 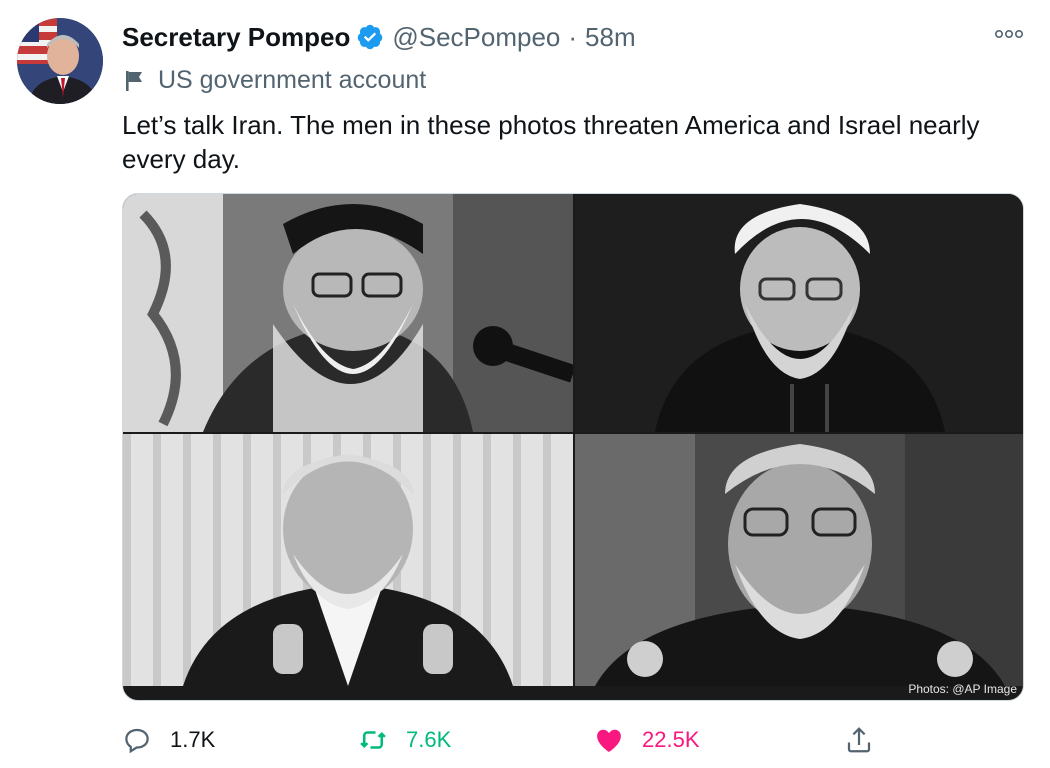 What do you see at coordinates (609, 740) in the screenshot?
I see `like-icon` at bounding box center [609, 740].